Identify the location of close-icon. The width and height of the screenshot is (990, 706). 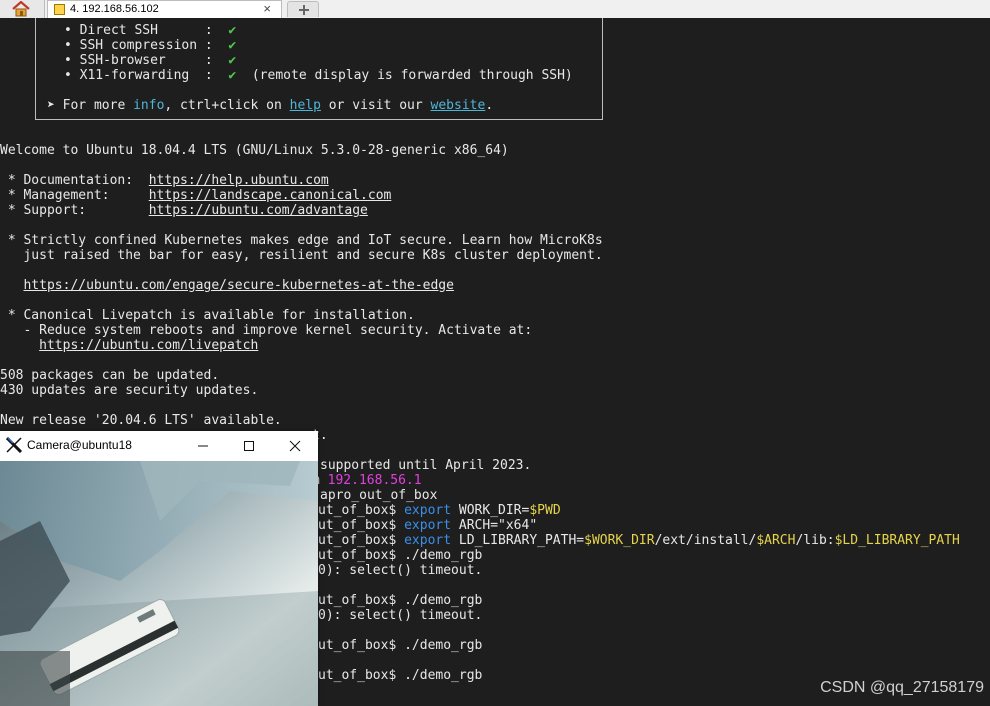
(295, 446).